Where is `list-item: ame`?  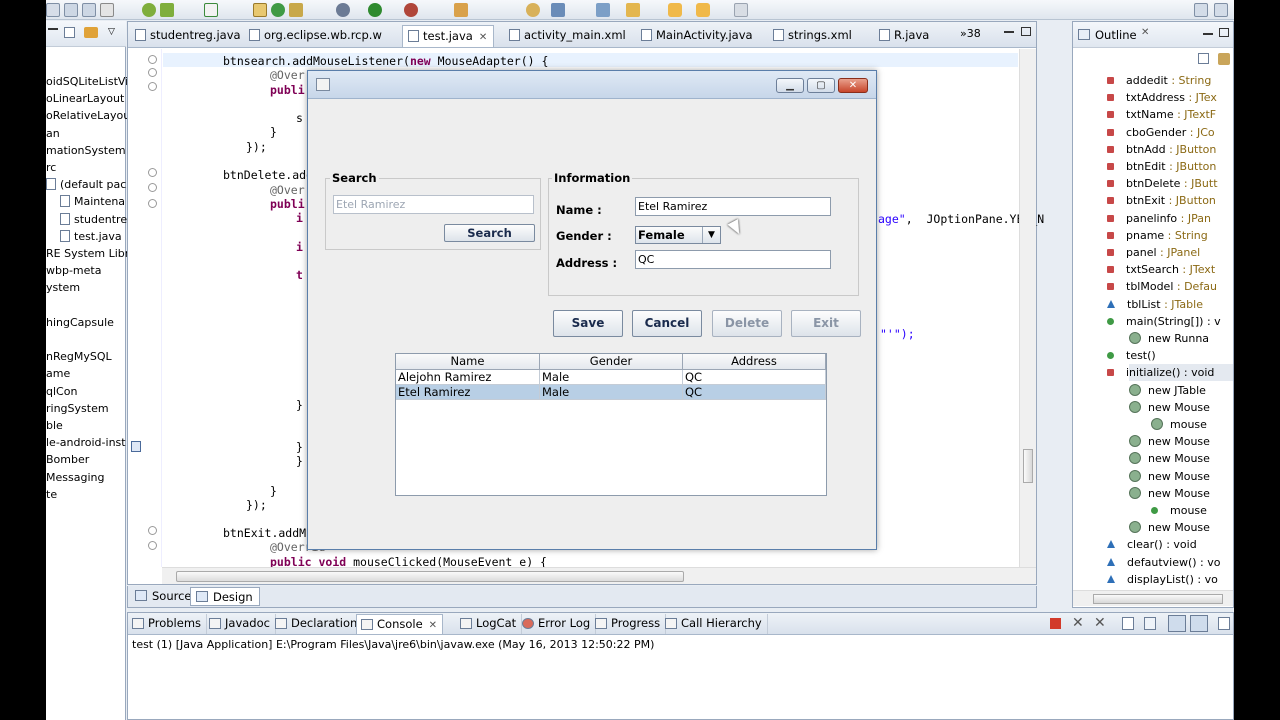 list-item: ame is located at coordinates (58, 373).